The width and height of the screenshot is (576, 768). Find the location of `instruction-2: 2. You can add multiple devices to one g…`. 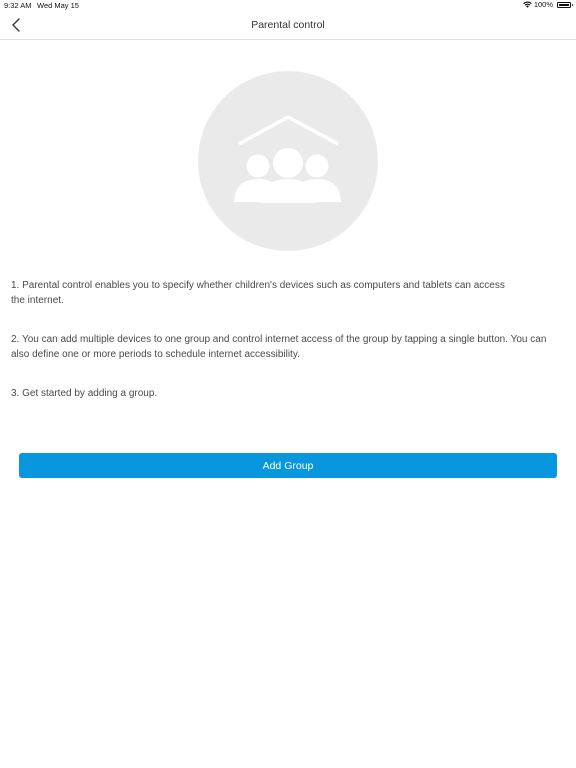

instruction-2: 2. You can add multiple devices to one g… is located at coordinates (279, 347).